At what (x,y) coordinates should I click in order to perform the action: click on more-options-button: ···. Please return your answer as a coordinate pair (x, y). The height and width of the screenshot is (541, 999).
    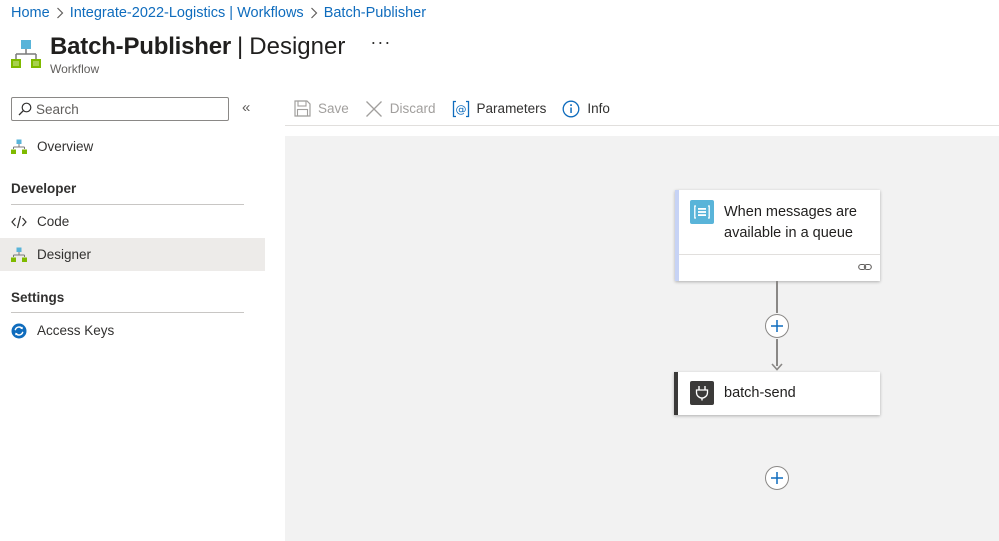
    Looking at the image, I should click on (380, 42).